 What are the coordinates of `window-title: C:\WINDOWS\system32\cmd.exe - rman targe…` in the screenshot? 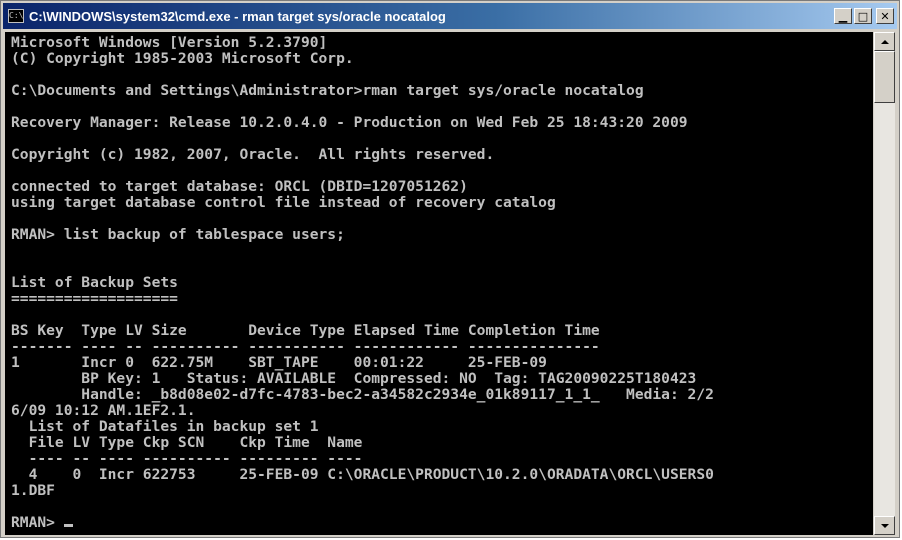 It's located at (237, 16).